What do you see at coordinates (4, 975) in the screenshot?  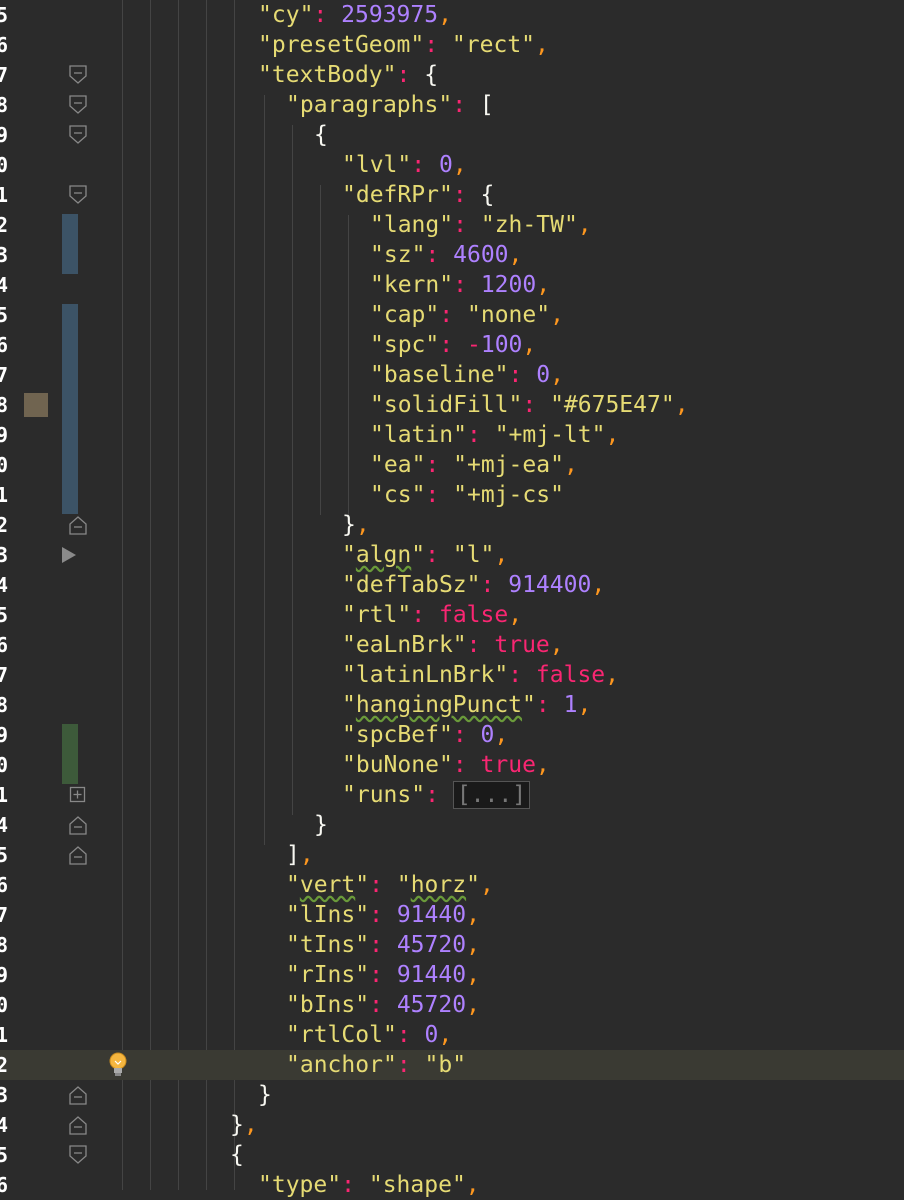 I see `line-number: 9` at bounding box center [4, 975].